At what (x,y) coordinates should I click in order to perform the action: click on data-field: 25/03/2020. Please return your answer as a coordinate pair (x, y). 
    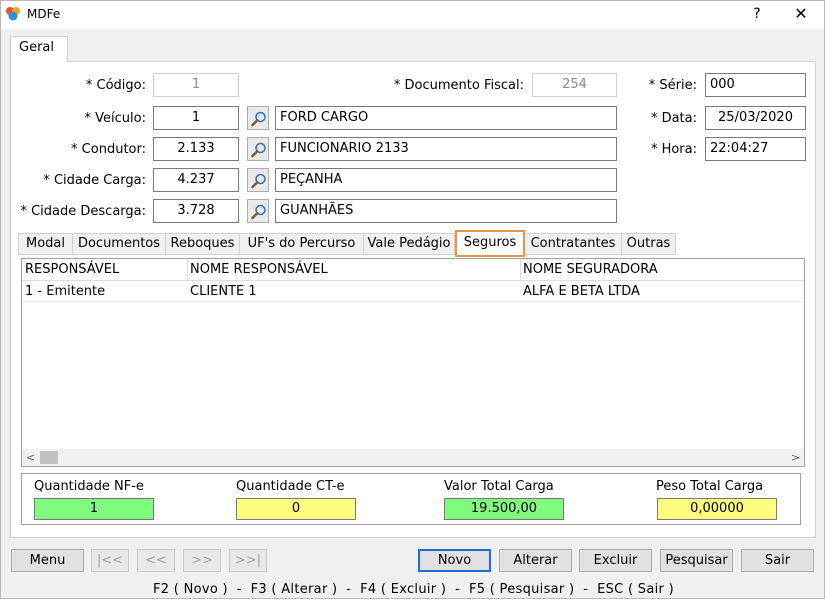
    Looking at the image, I should click on (755, 118).